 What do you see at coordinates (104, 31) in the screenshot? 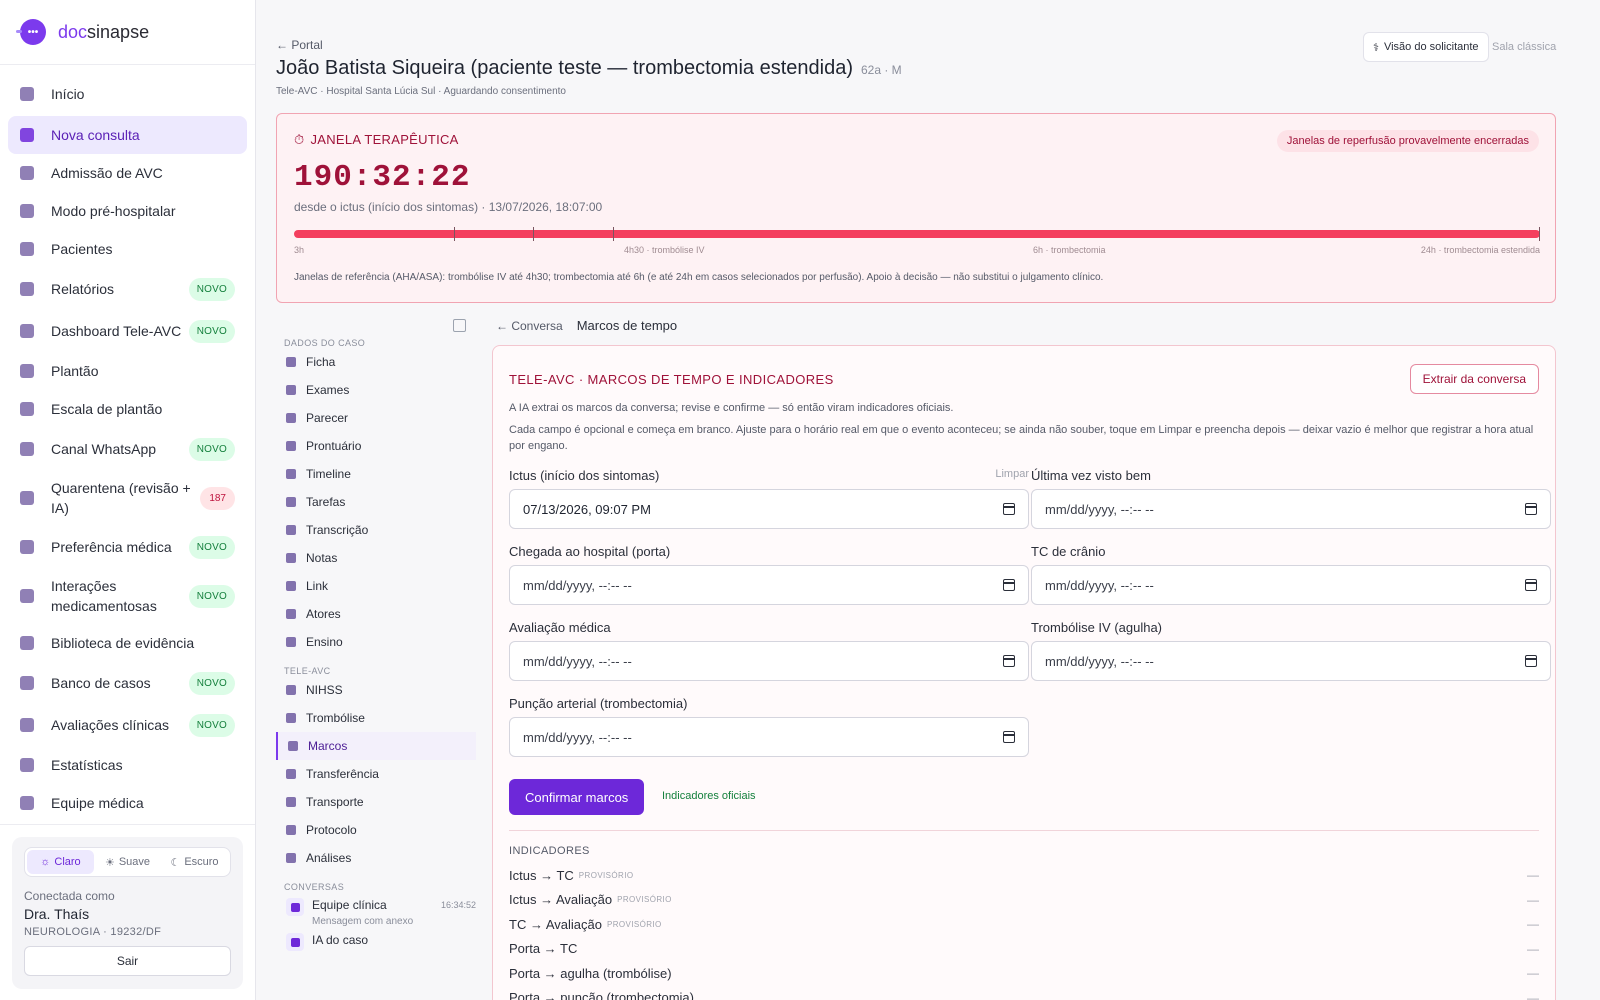
I see `brand-name: docsinapse` at bounding box center [104, 31].